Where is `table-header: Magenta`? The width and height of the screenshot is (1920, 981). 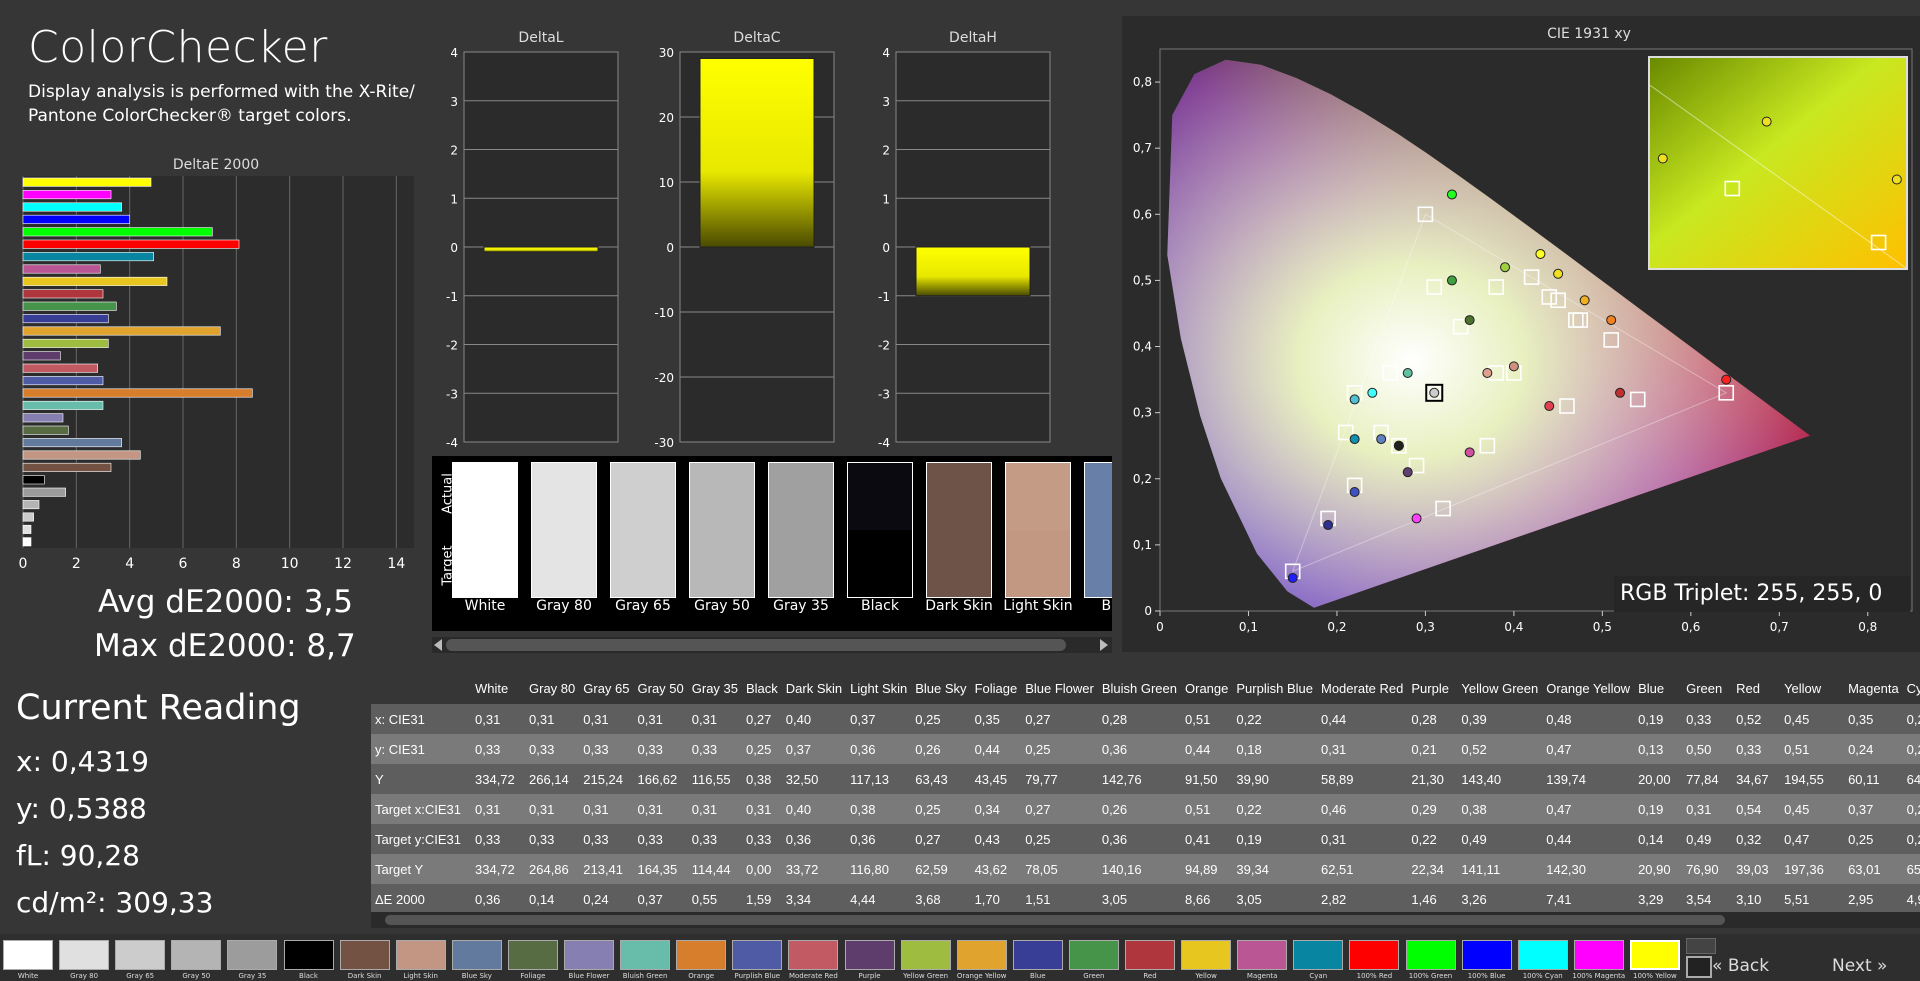 table-header: Magenta is located at coordinates (1873, 688).